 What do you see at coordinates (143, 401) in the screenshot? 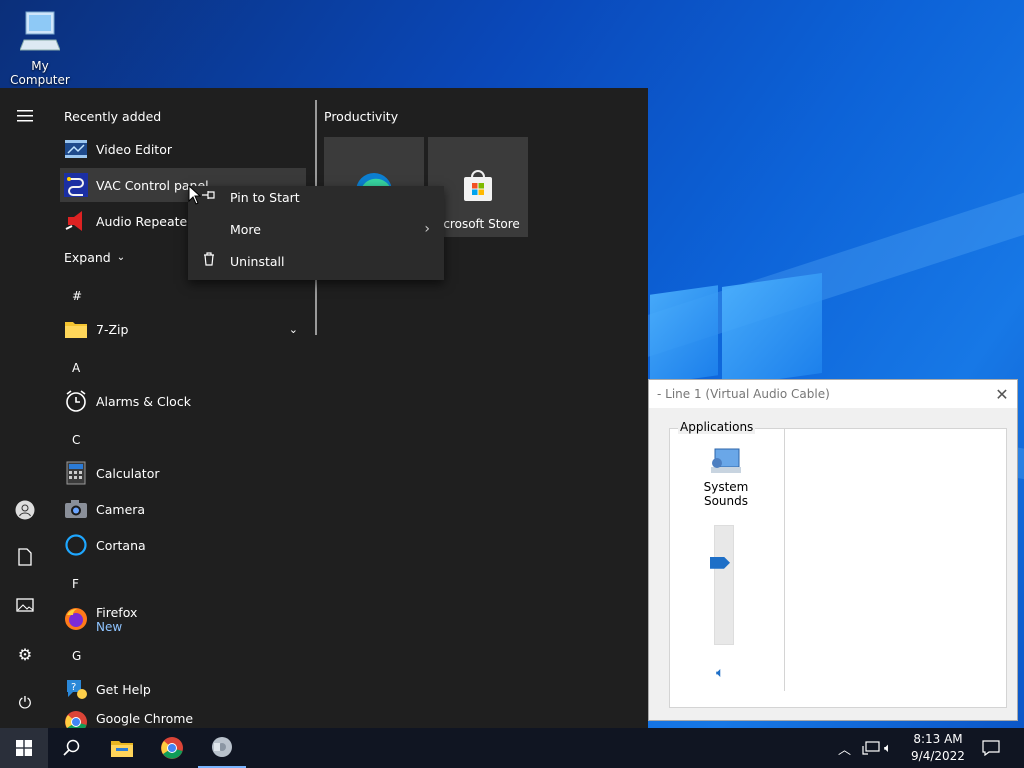
I see `app-name: Alarms & Clock` at bounding box center [143, 401].